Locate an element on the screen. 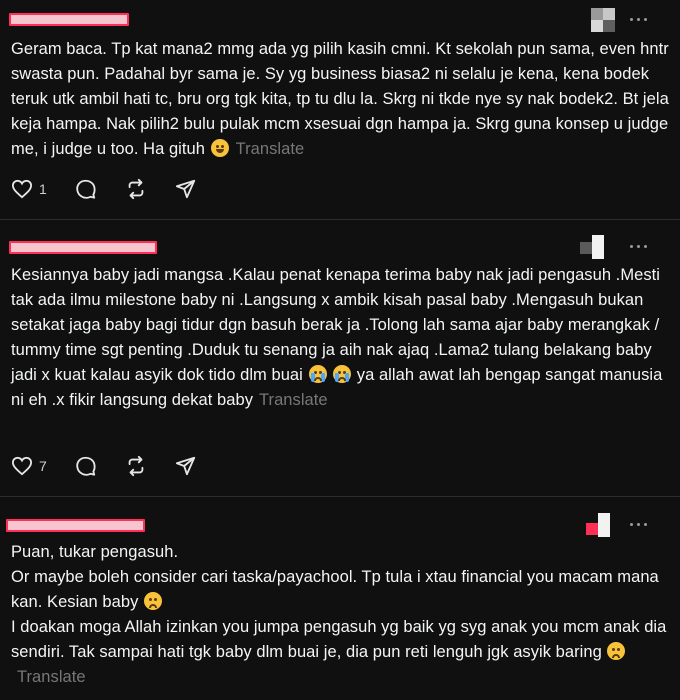  like-count: 1 is located at coordinates (43, 189).